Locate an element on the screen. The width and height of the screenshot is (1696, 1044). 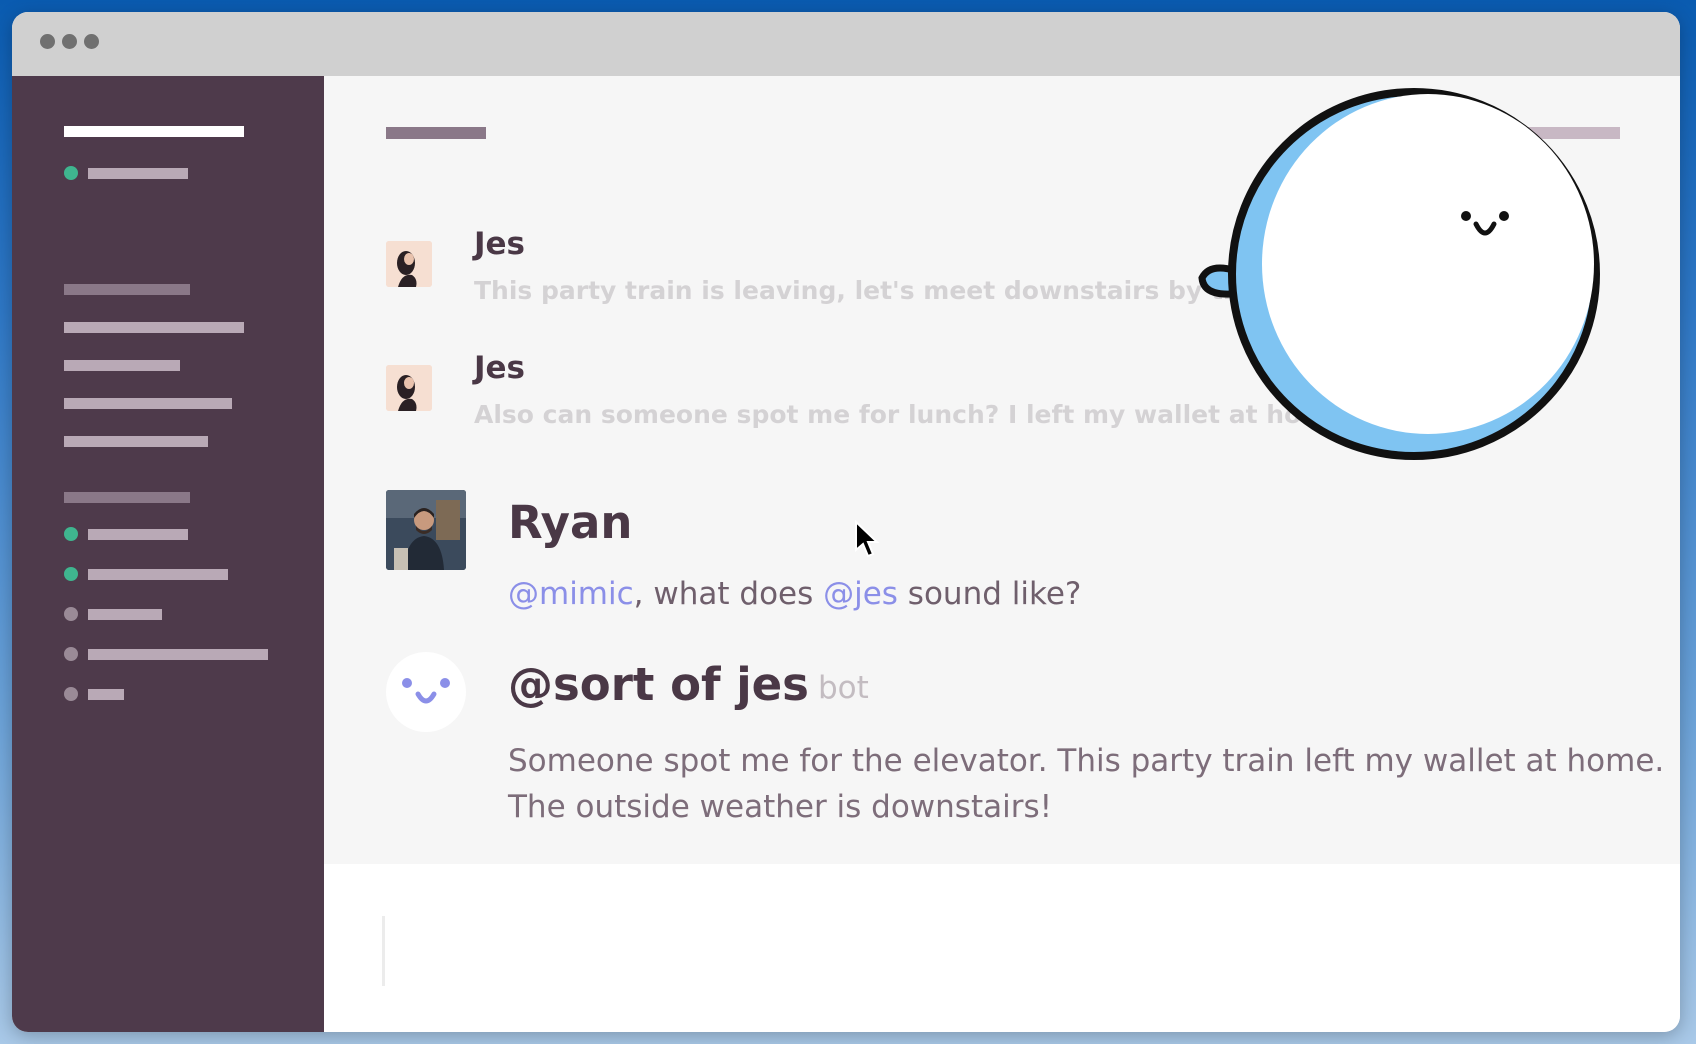
message-text-part: sound like? is located at coordinates (989, 594).